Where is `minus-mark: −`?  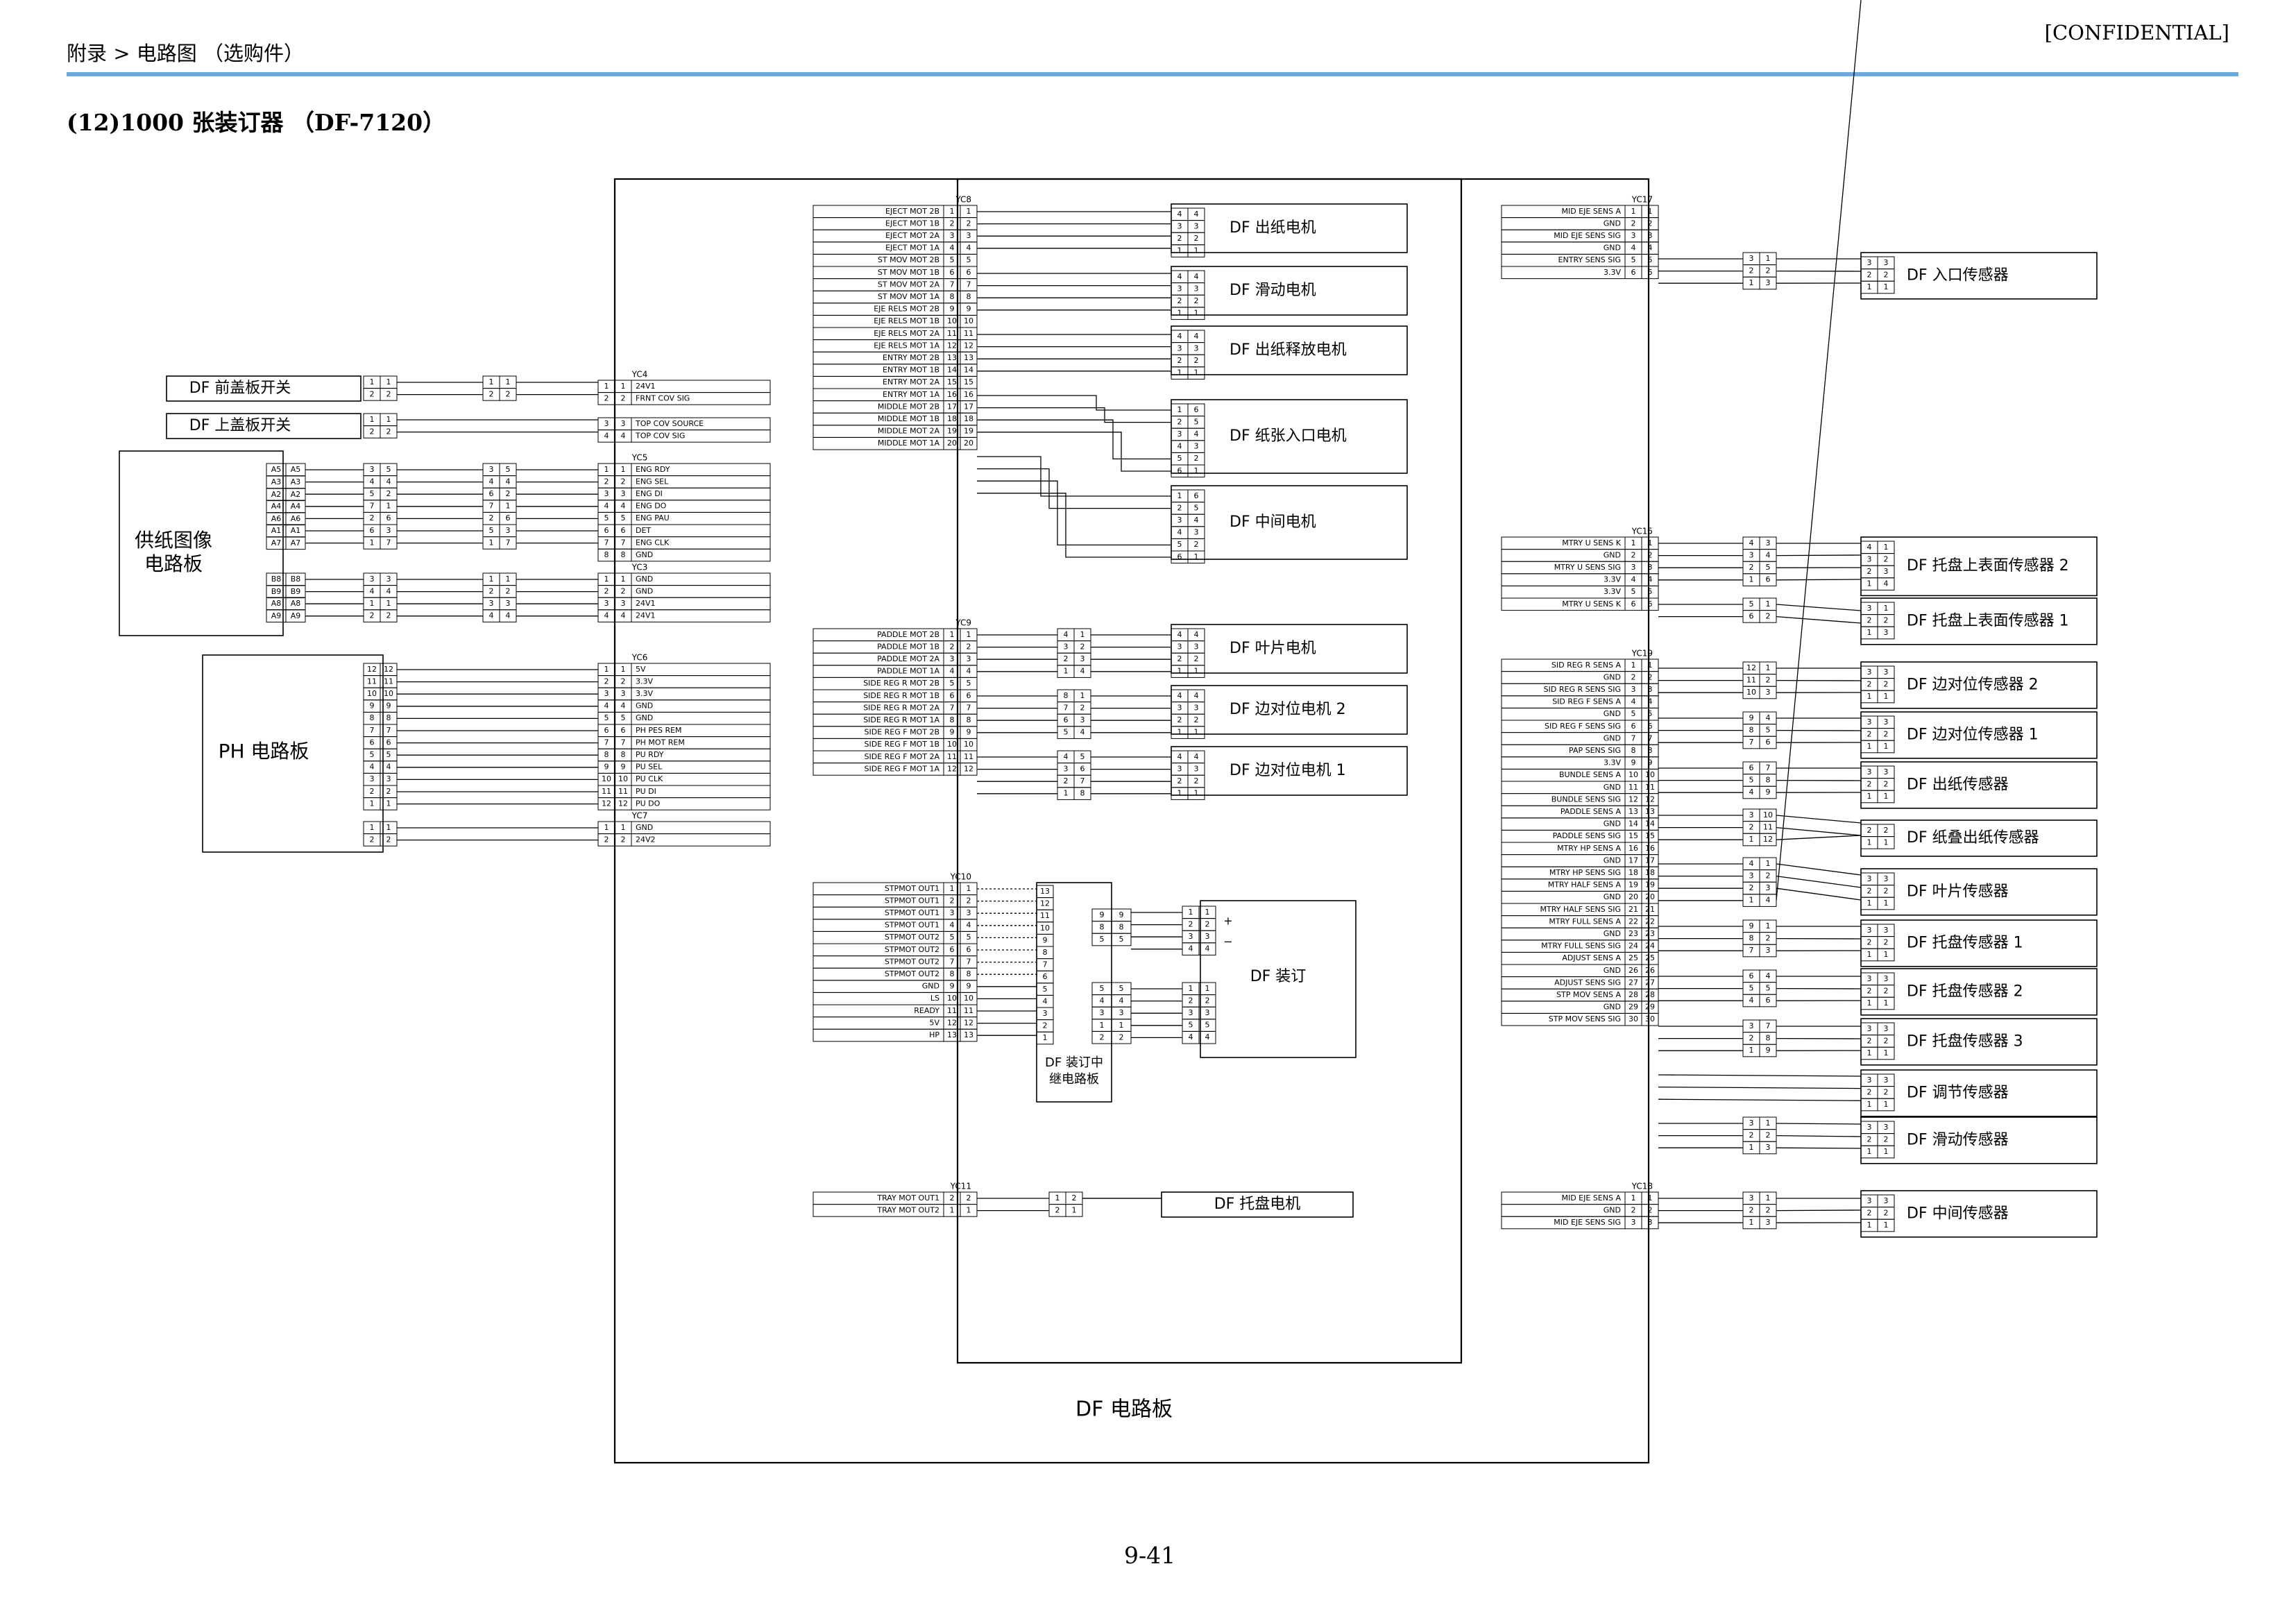 minus-mark: − is located at coordinates (1227, 942).